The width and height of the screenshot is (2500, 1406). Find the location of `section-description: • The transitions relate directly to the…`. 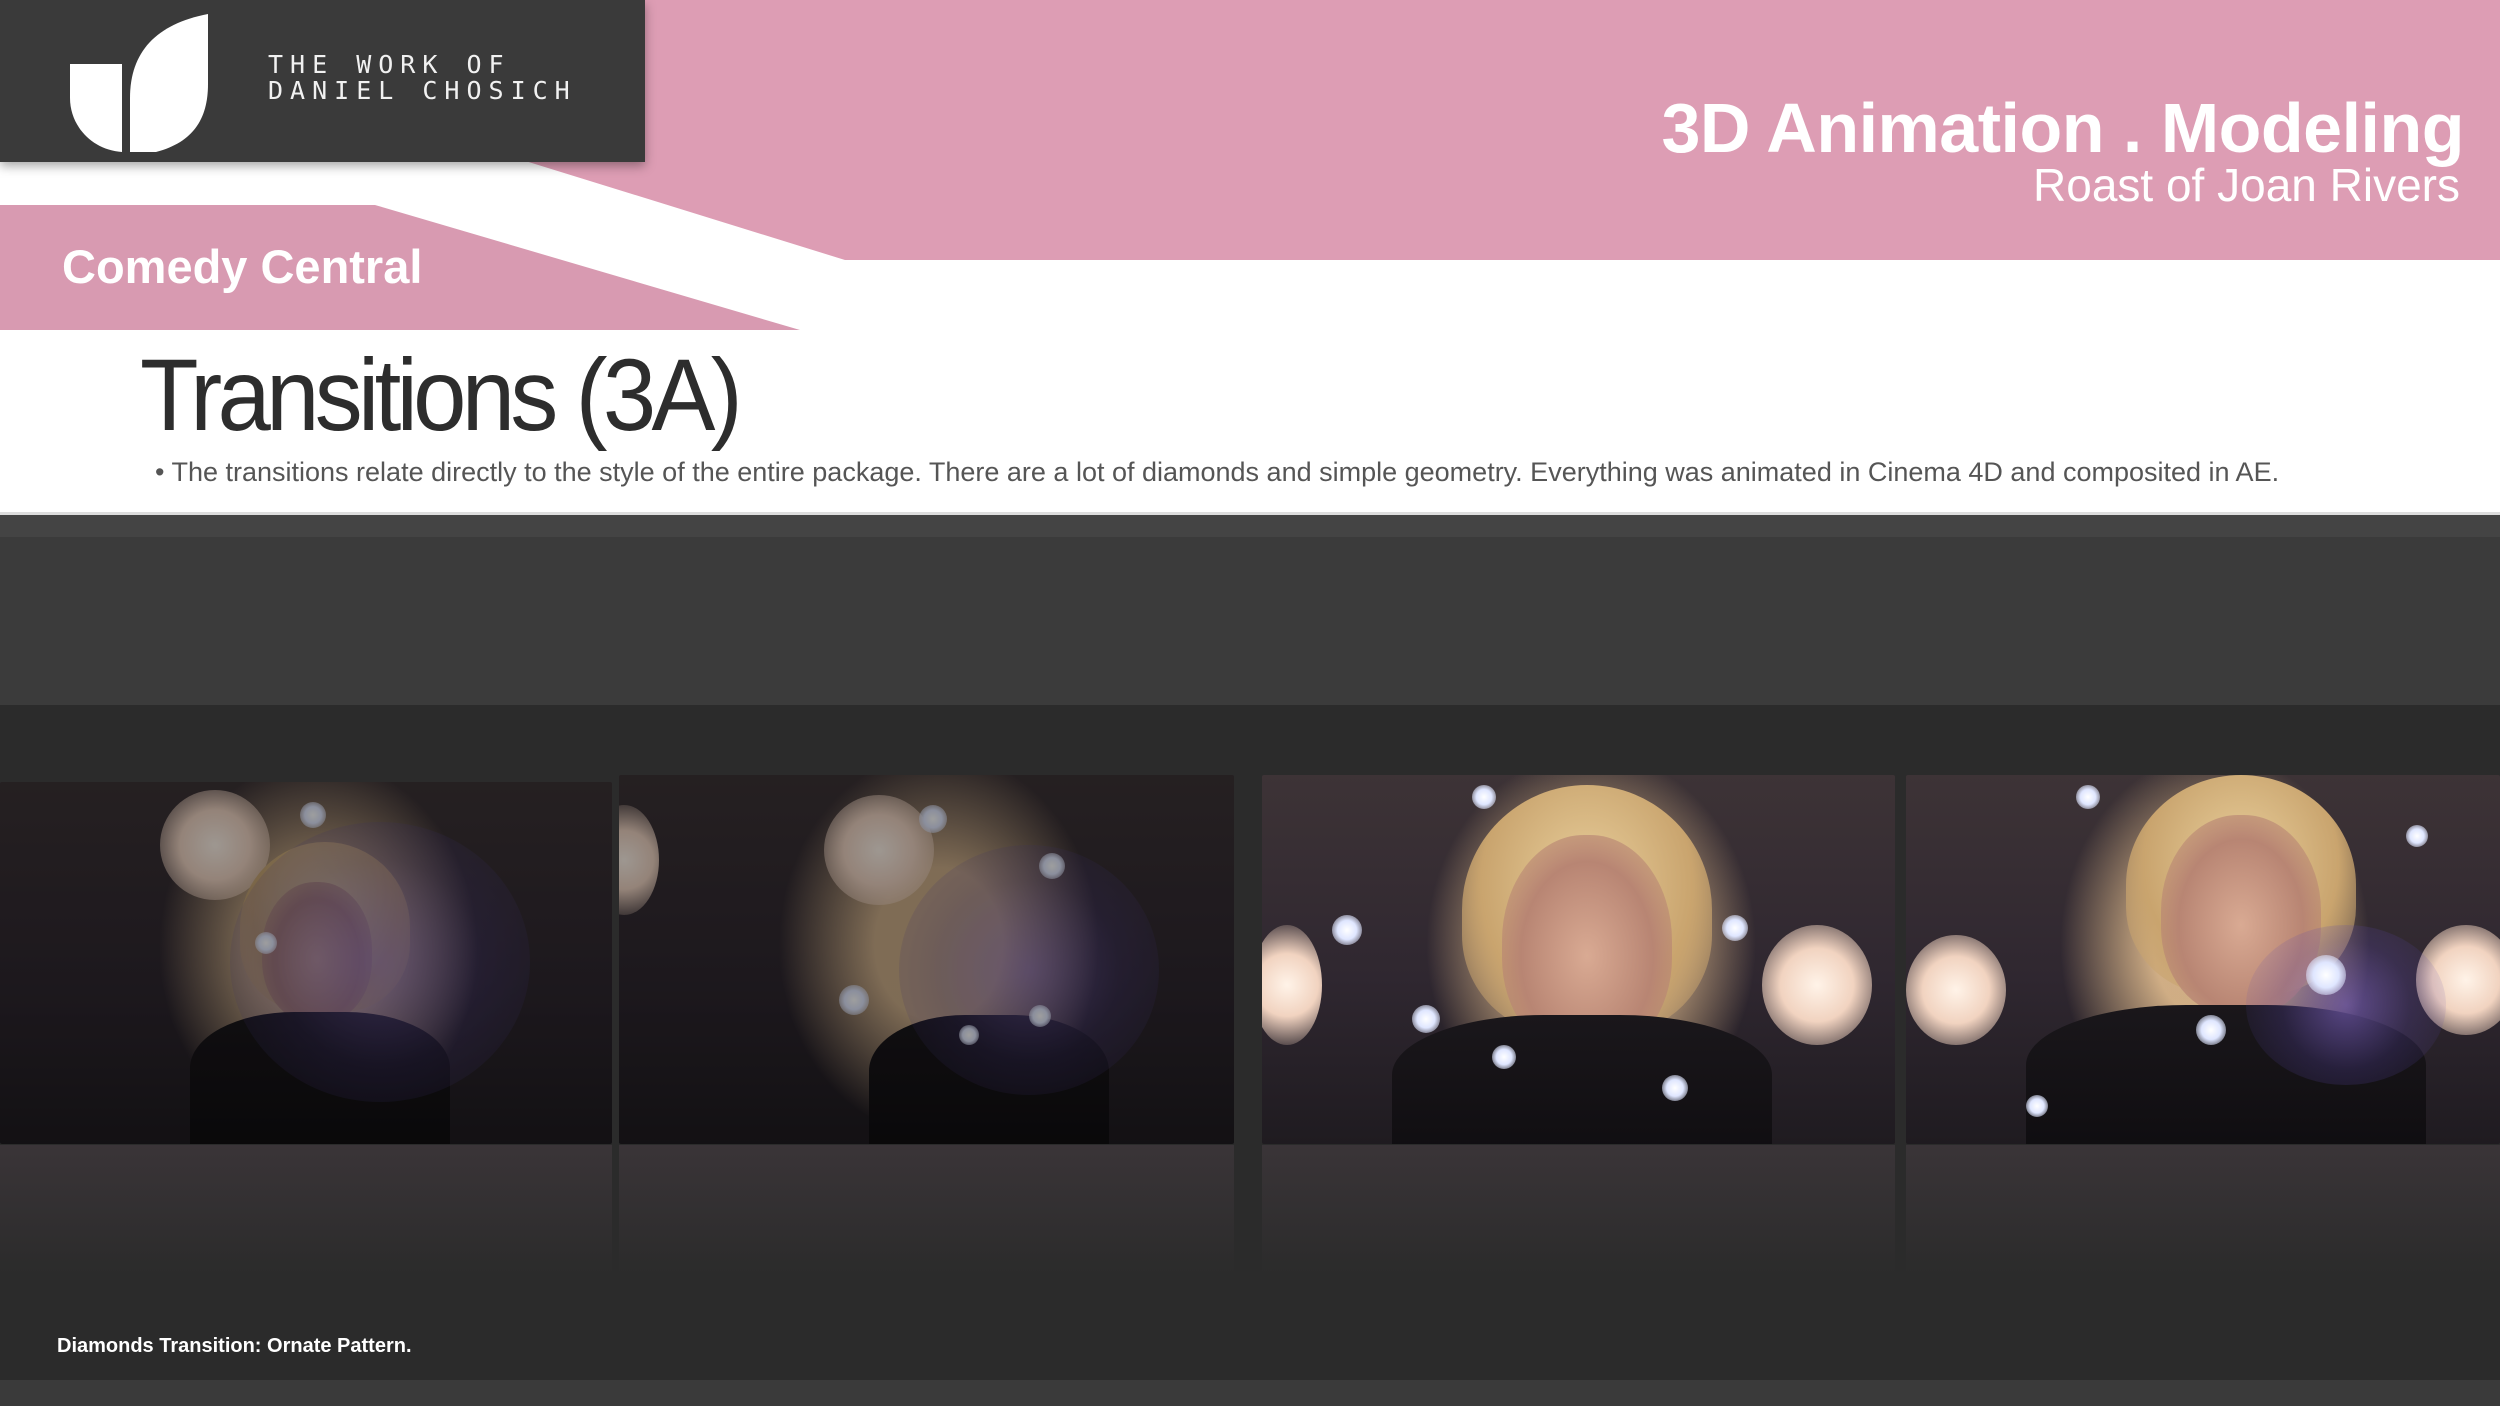

section-description: • The transitions relate directly to the… is located at coordinates (1217, 472).